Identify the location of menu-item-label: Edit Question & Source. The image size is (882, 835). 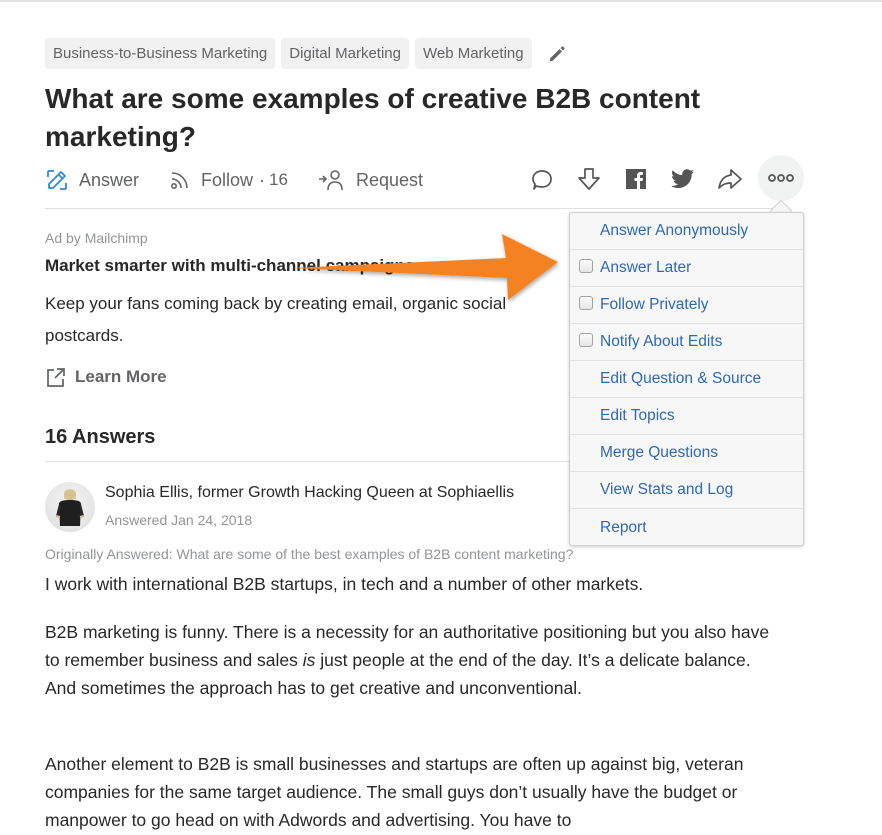
(681, 378).